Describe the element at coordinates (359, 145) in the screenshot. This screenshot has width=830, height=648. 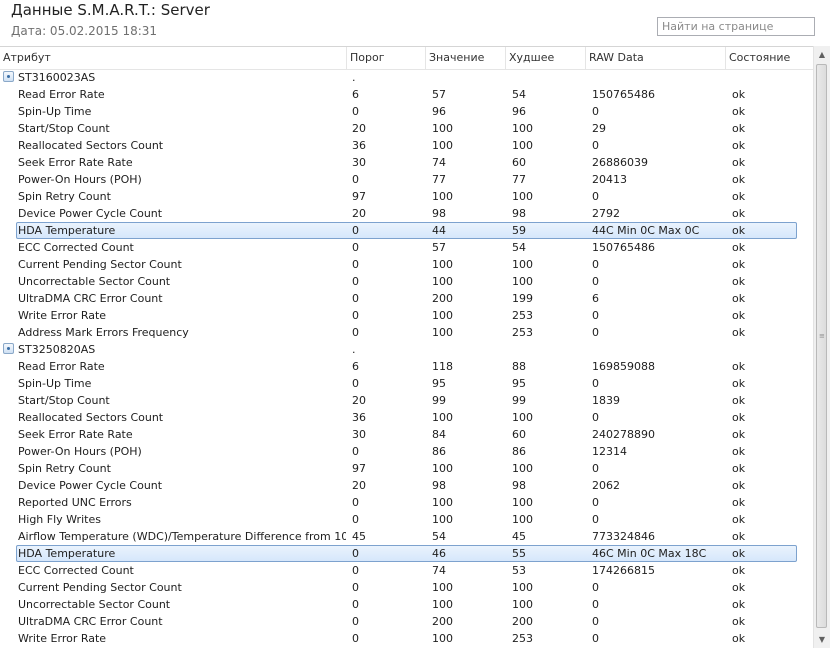
I see `cell-threshold: 36` at that location.